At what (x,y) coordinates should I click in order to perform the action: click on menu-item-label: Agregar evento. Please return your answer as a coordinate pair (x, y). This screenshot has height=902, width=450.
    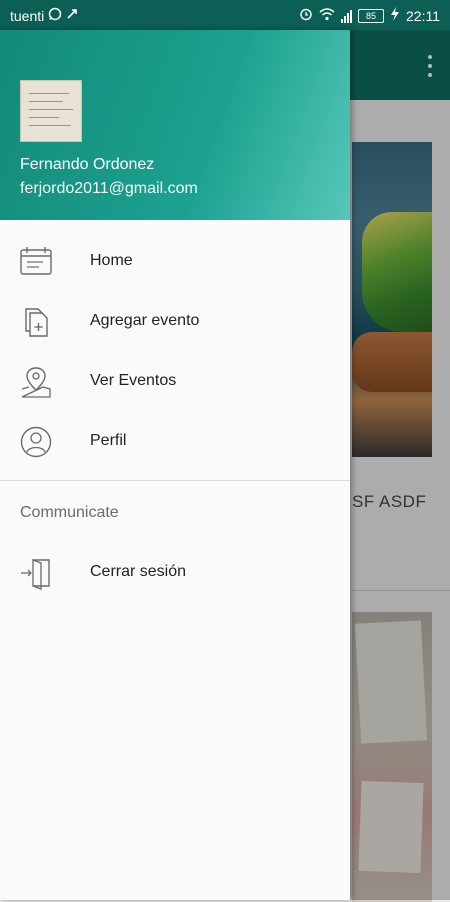
    Looking at the image, I should click on (145, 320).